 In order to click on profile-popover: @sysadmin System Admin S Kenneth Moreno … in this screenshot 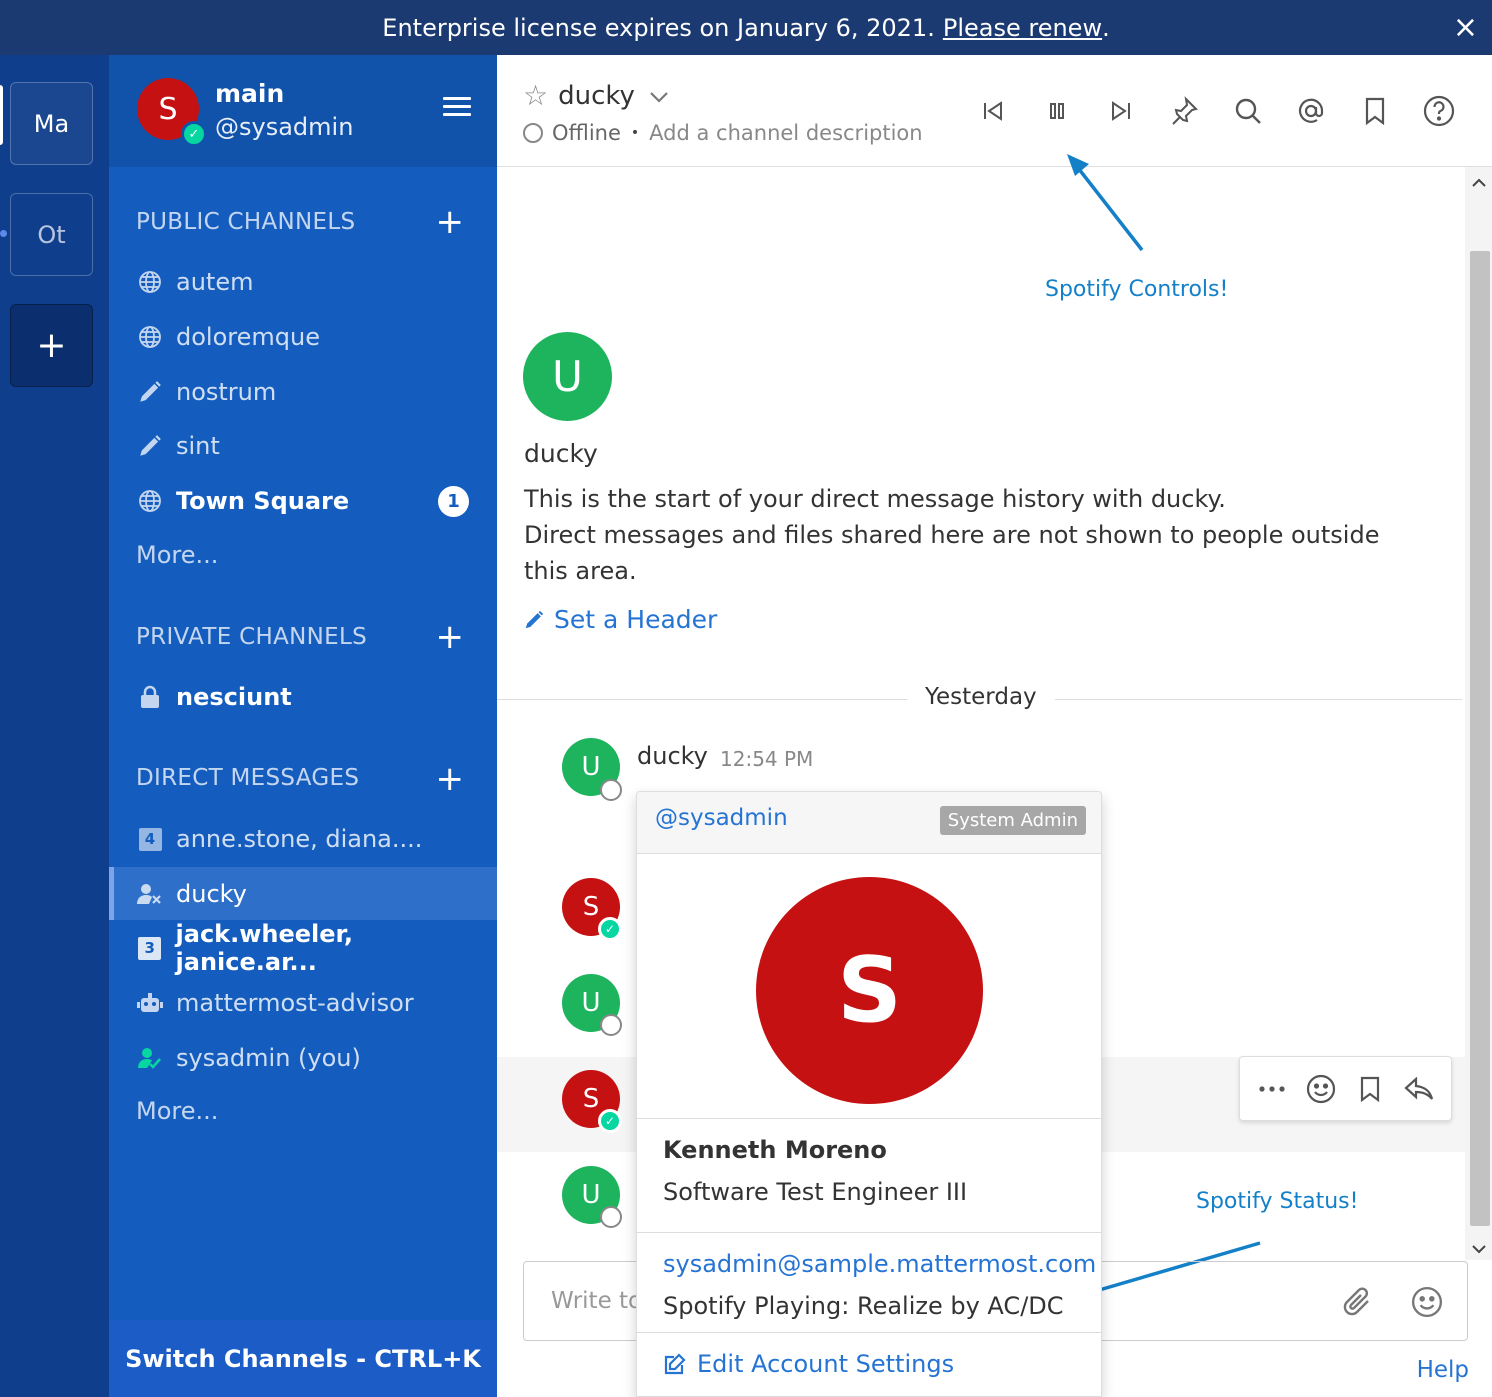, I will do `click(869, 1094)`.